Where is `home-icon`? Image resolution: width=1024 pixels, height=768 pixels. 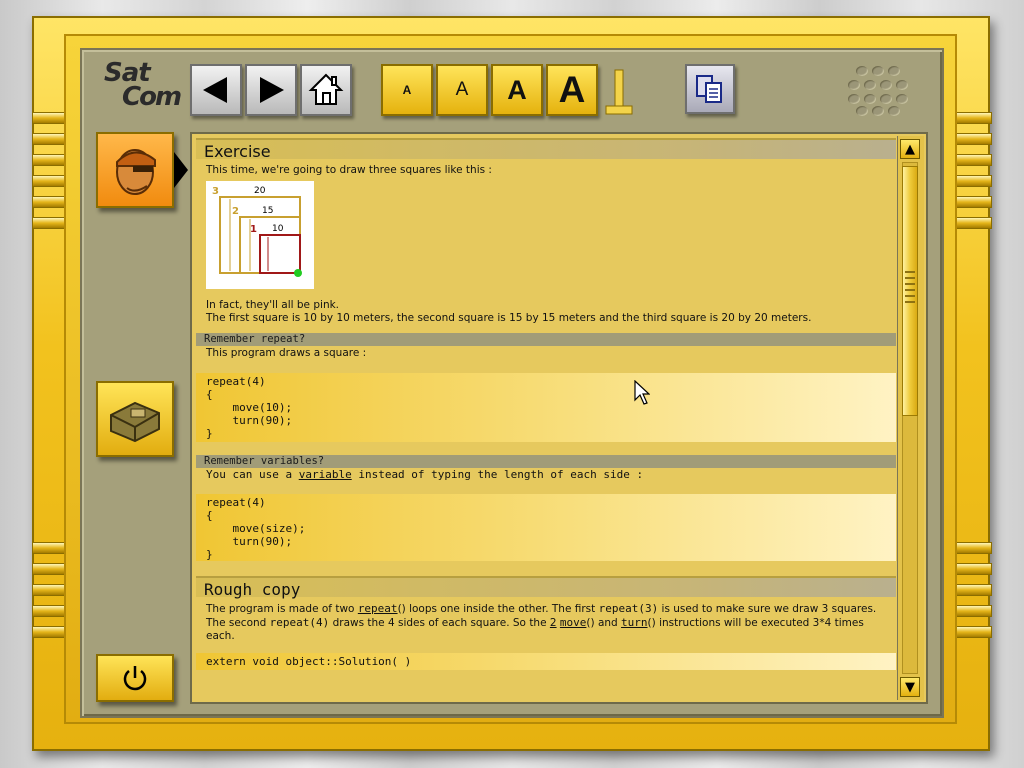 home-icon is located at coordinates (326, 89).